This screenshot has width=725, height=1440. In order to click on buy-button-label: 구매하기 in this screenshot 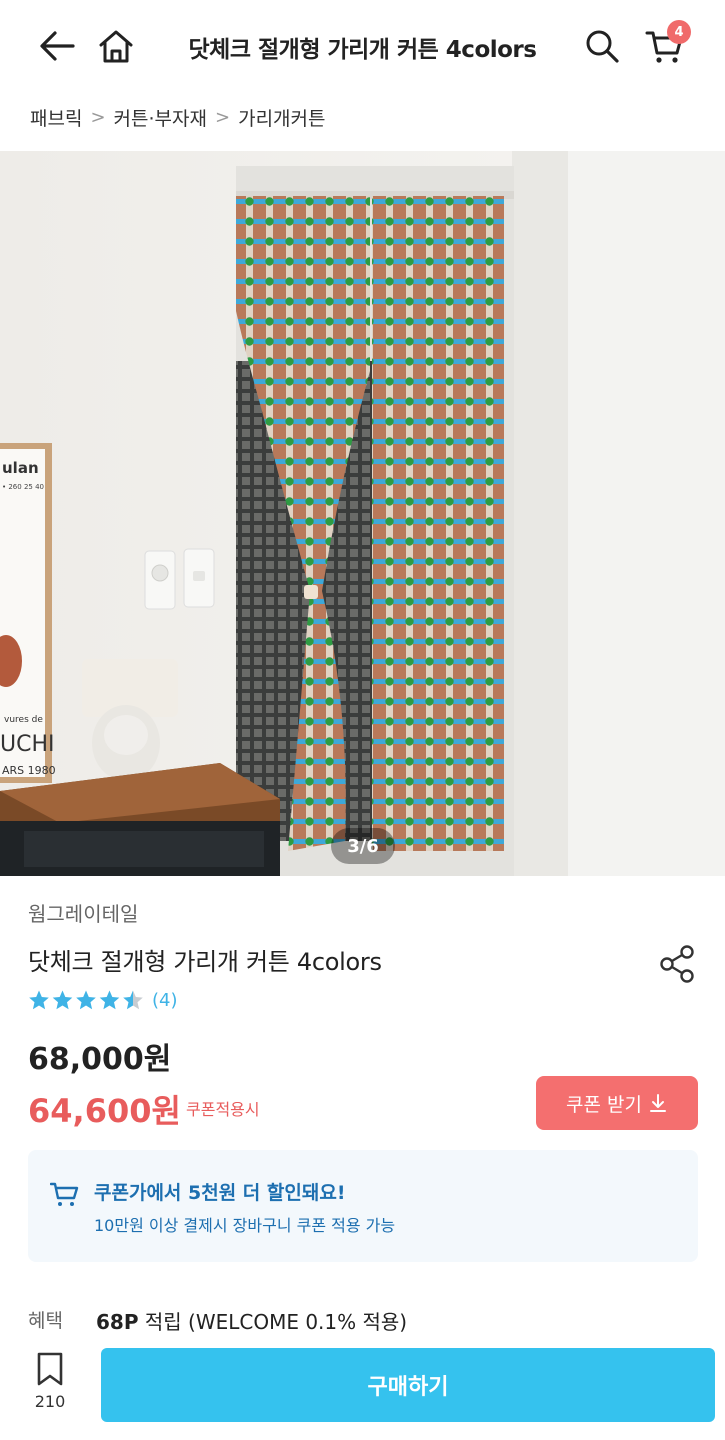, I will do `click(408, 1387)`.